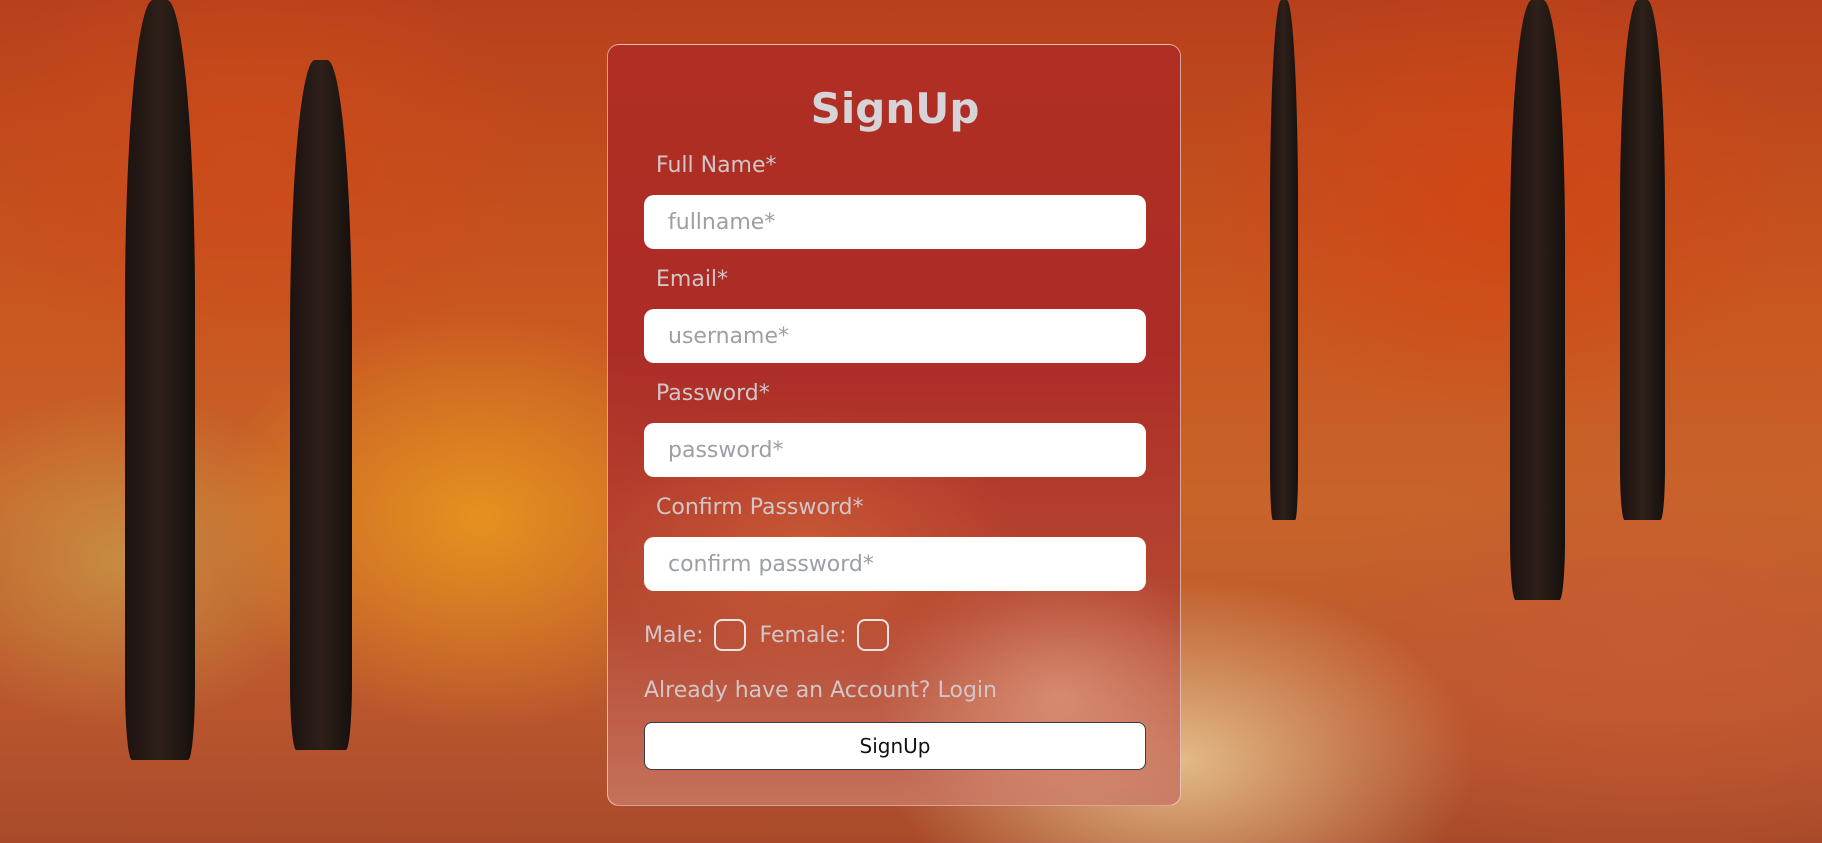  Describe the element at coordinates (872, 635) in the screenshot. I see `female-checkbox` at that location.